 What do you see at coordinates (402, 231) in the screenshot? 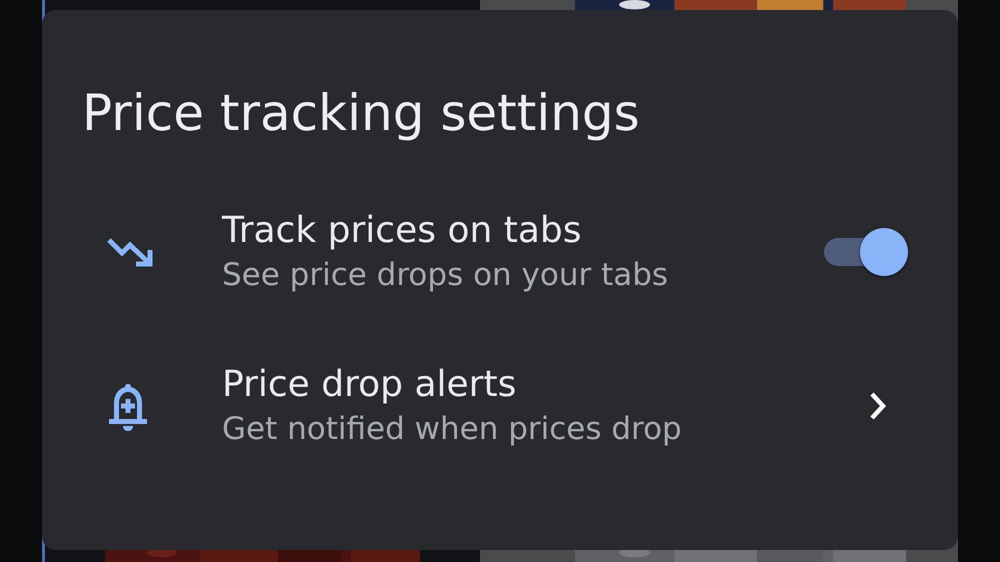
I see `setting-title: Track prices on tabs` at bounding box center [402, 231].